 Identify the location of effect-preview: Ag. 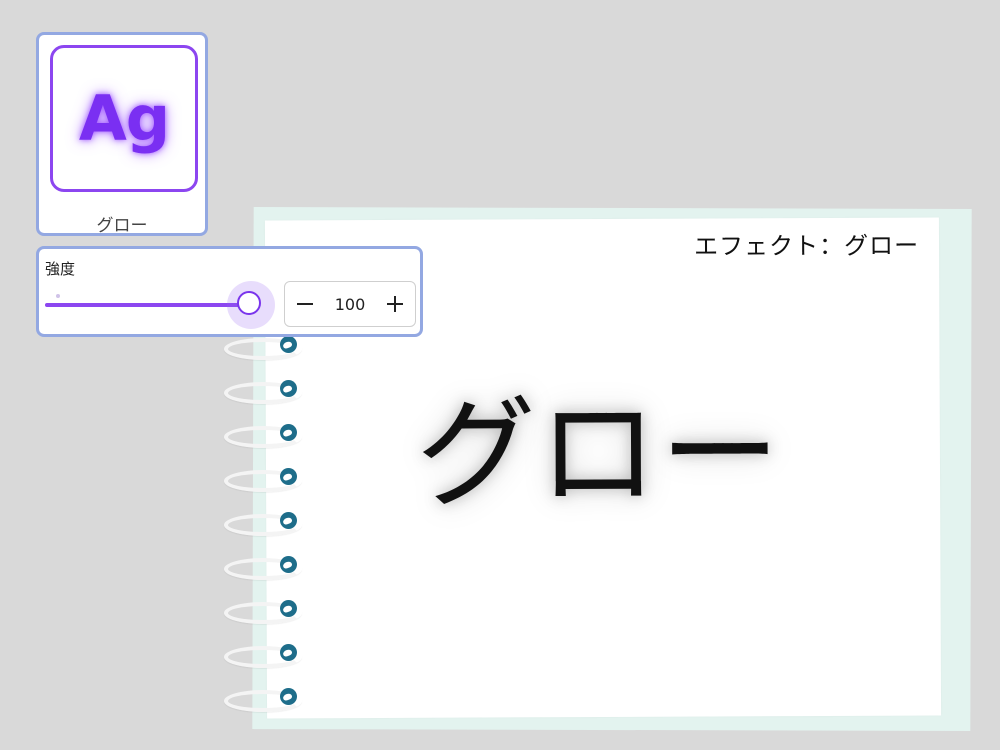
(124, 118).